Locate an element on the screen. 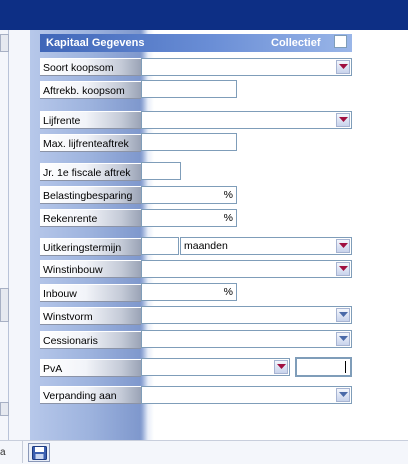 The height and width of the screenshot is (464, 408). corner-text: a is located at coordinates (3, 452).